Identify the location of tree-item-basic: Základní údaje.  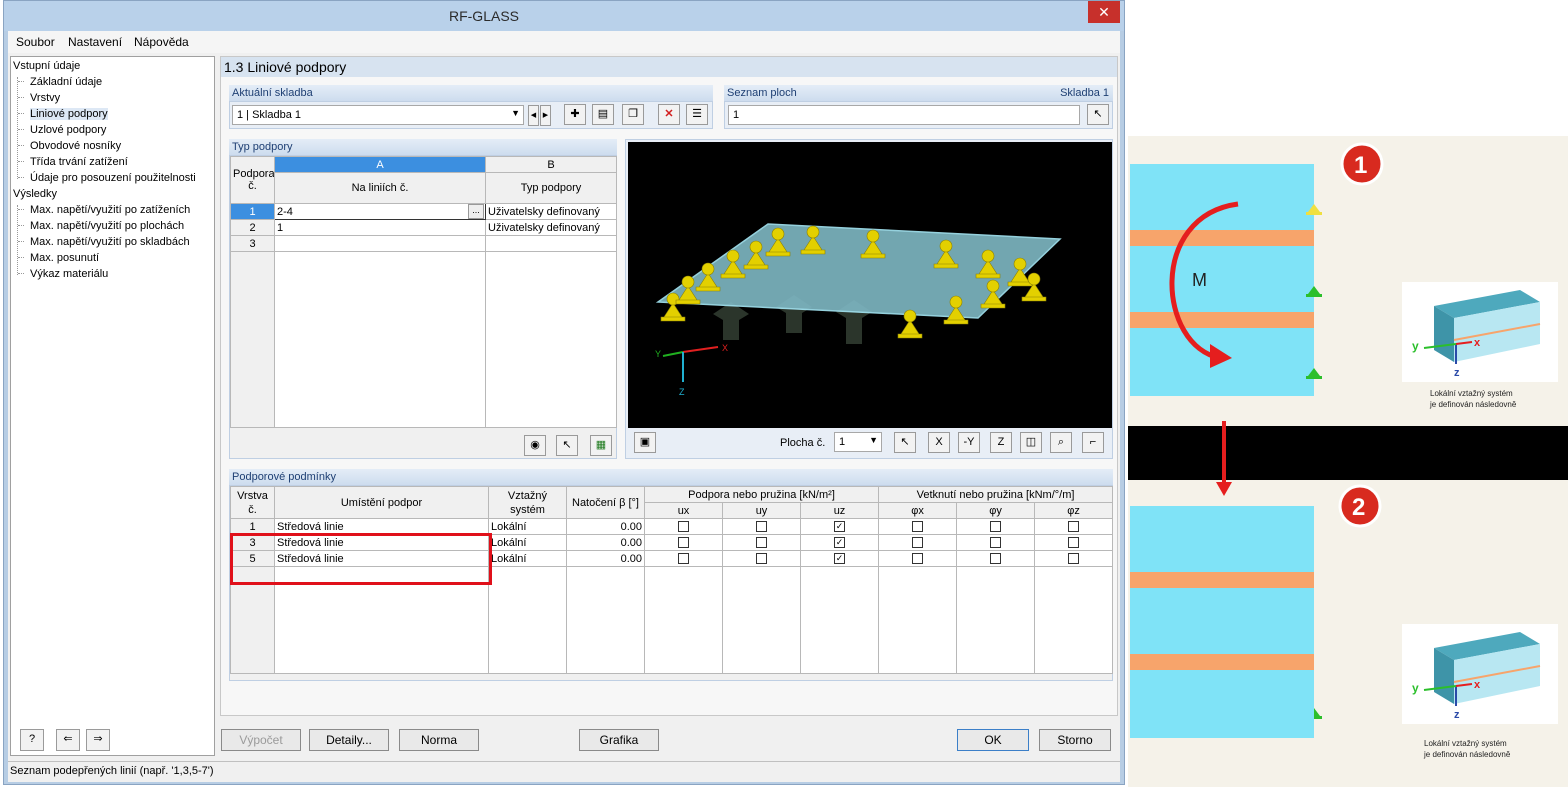
(66, 82).